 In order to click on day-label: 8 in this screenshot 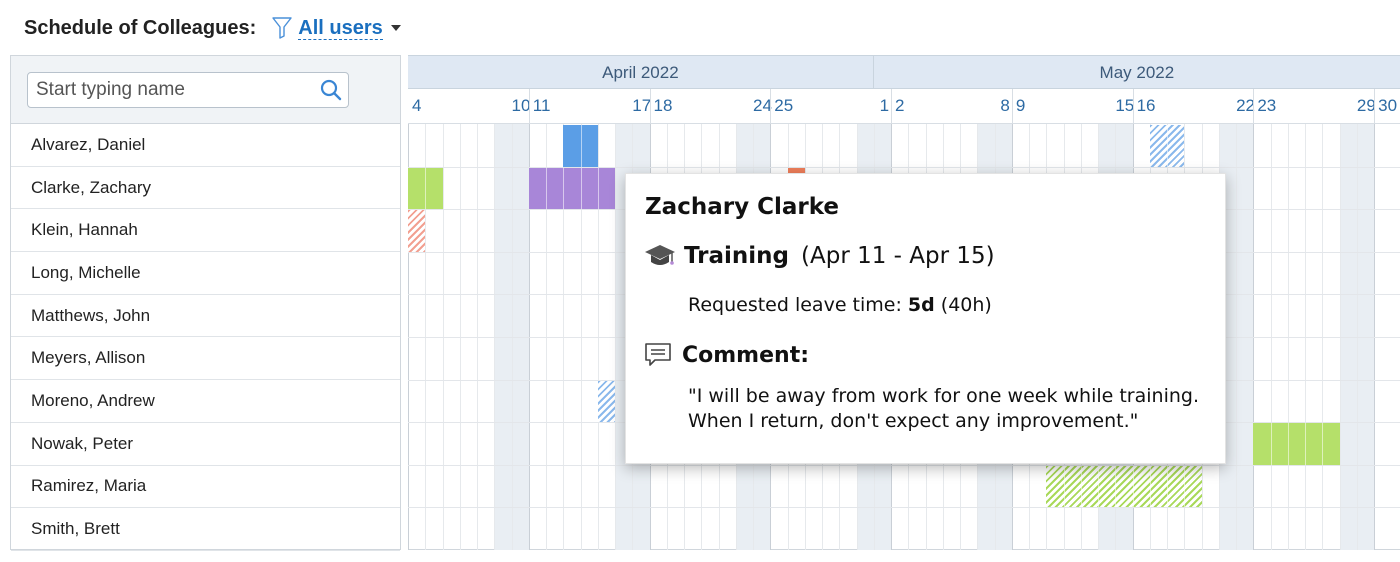, I will do `click(1005, 105)`.